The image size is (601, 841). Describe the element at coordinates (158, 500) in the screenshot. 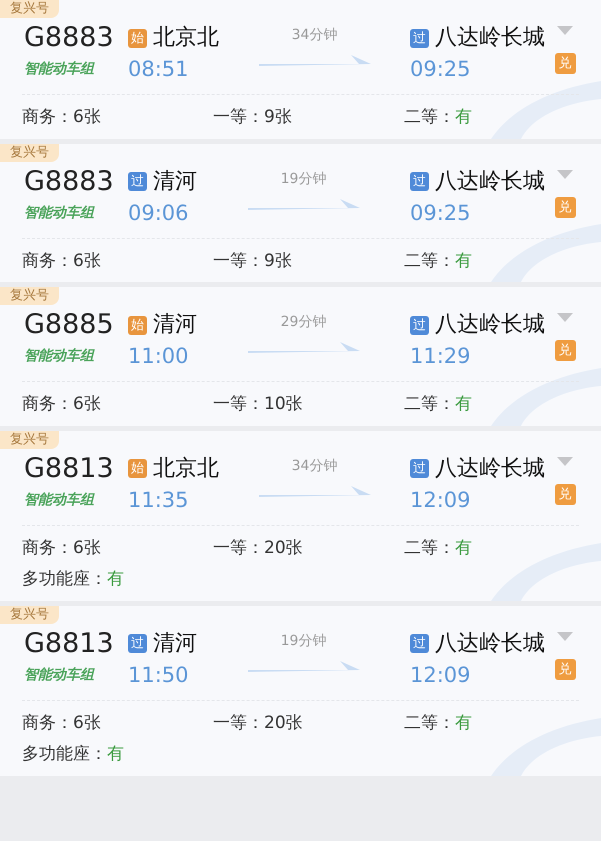

I see `time-text: 11:35` at that location.